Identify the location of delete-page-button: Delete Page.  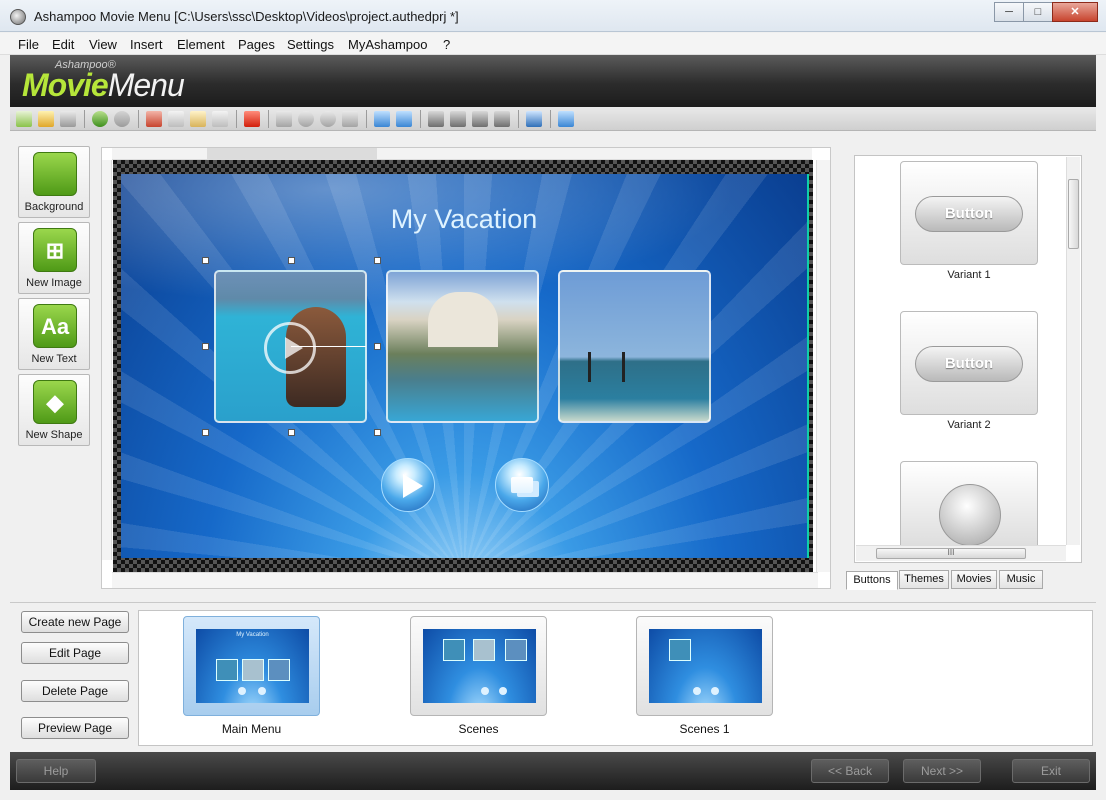
(75, 691).